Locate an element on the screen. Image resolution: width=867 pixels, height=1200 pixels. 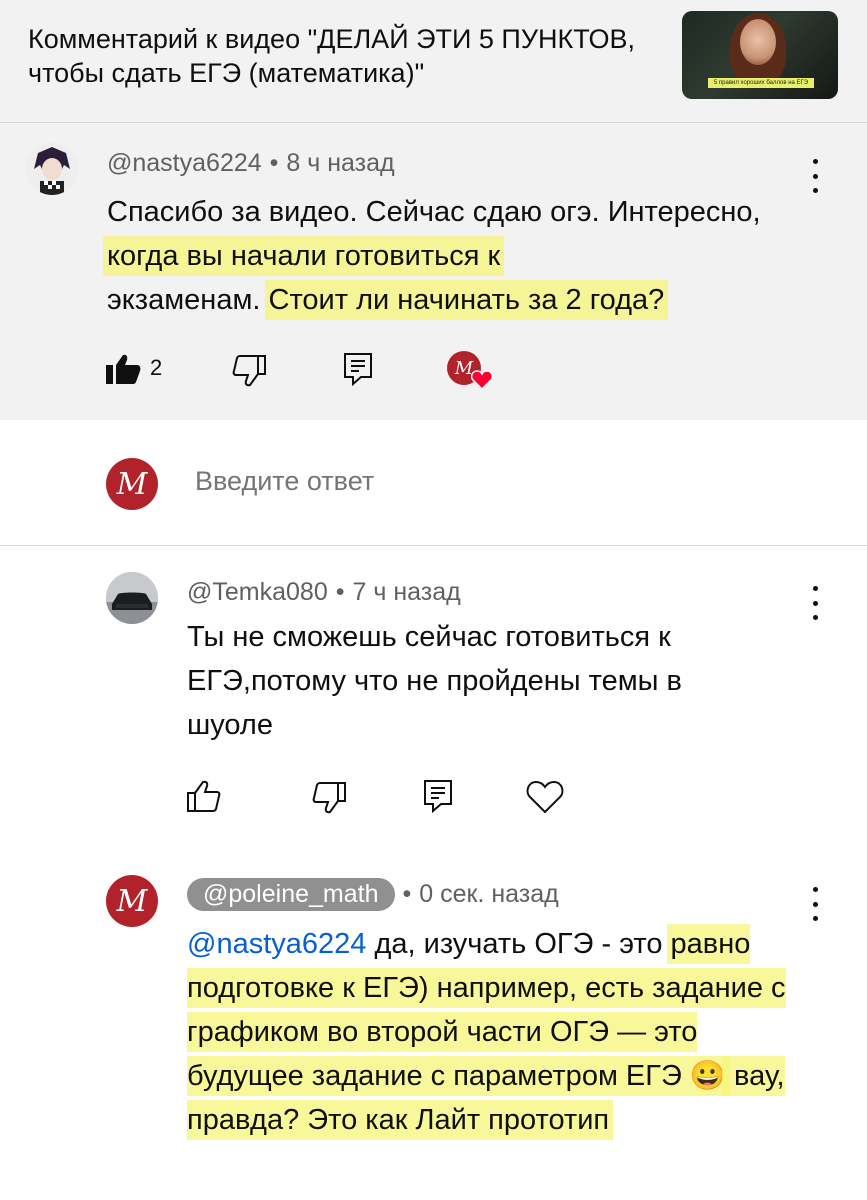
reply-meta: @poleine_math • 0 сек. назад is located at coordinates (373, 894).